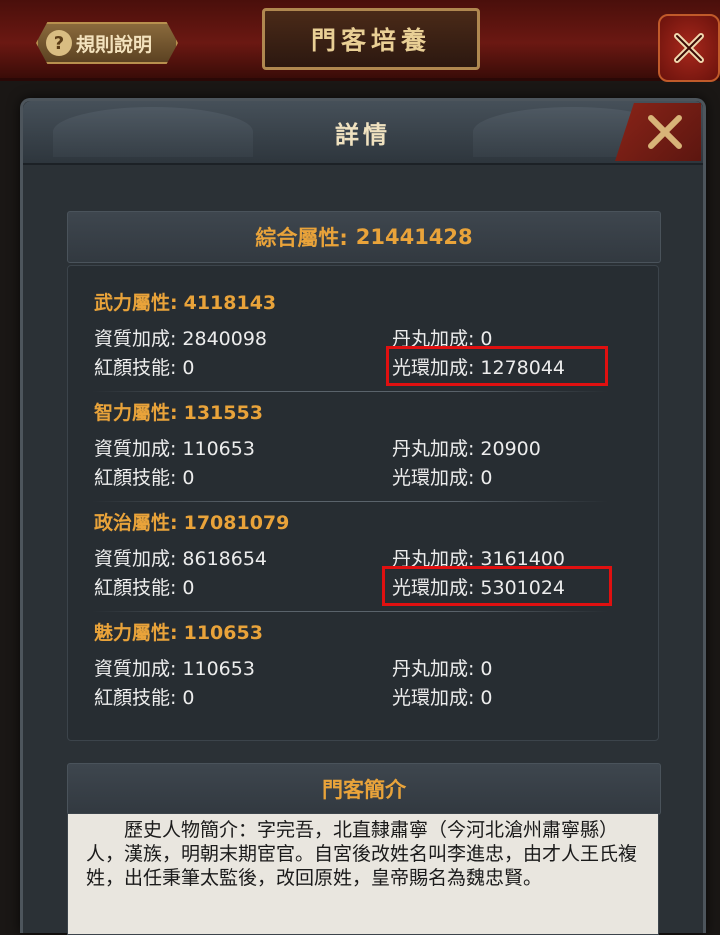 This screenshot has height=935, width=720. I want to click on top-bar: ? 規則說明 門客培養, so click(360, 41).